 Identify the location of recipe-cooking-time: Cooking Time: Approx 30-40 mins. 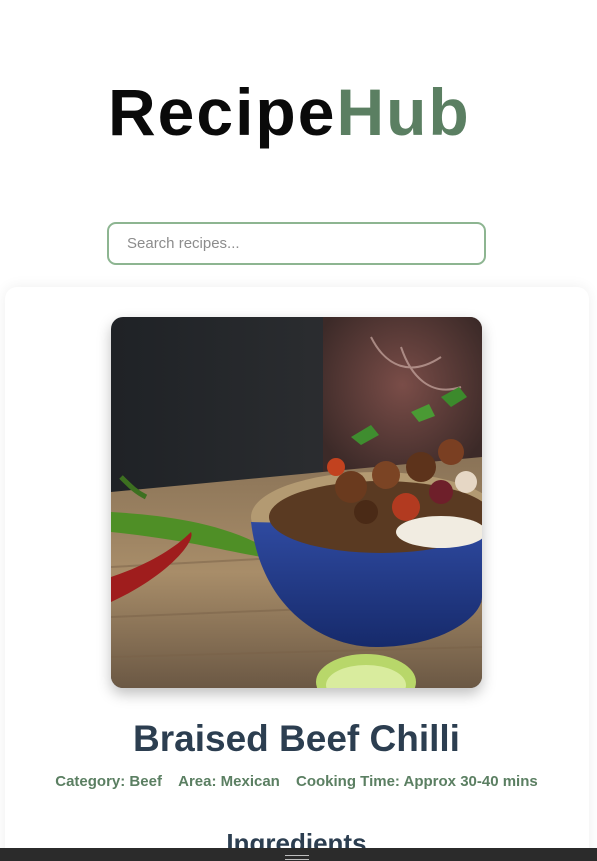
(417, 781).